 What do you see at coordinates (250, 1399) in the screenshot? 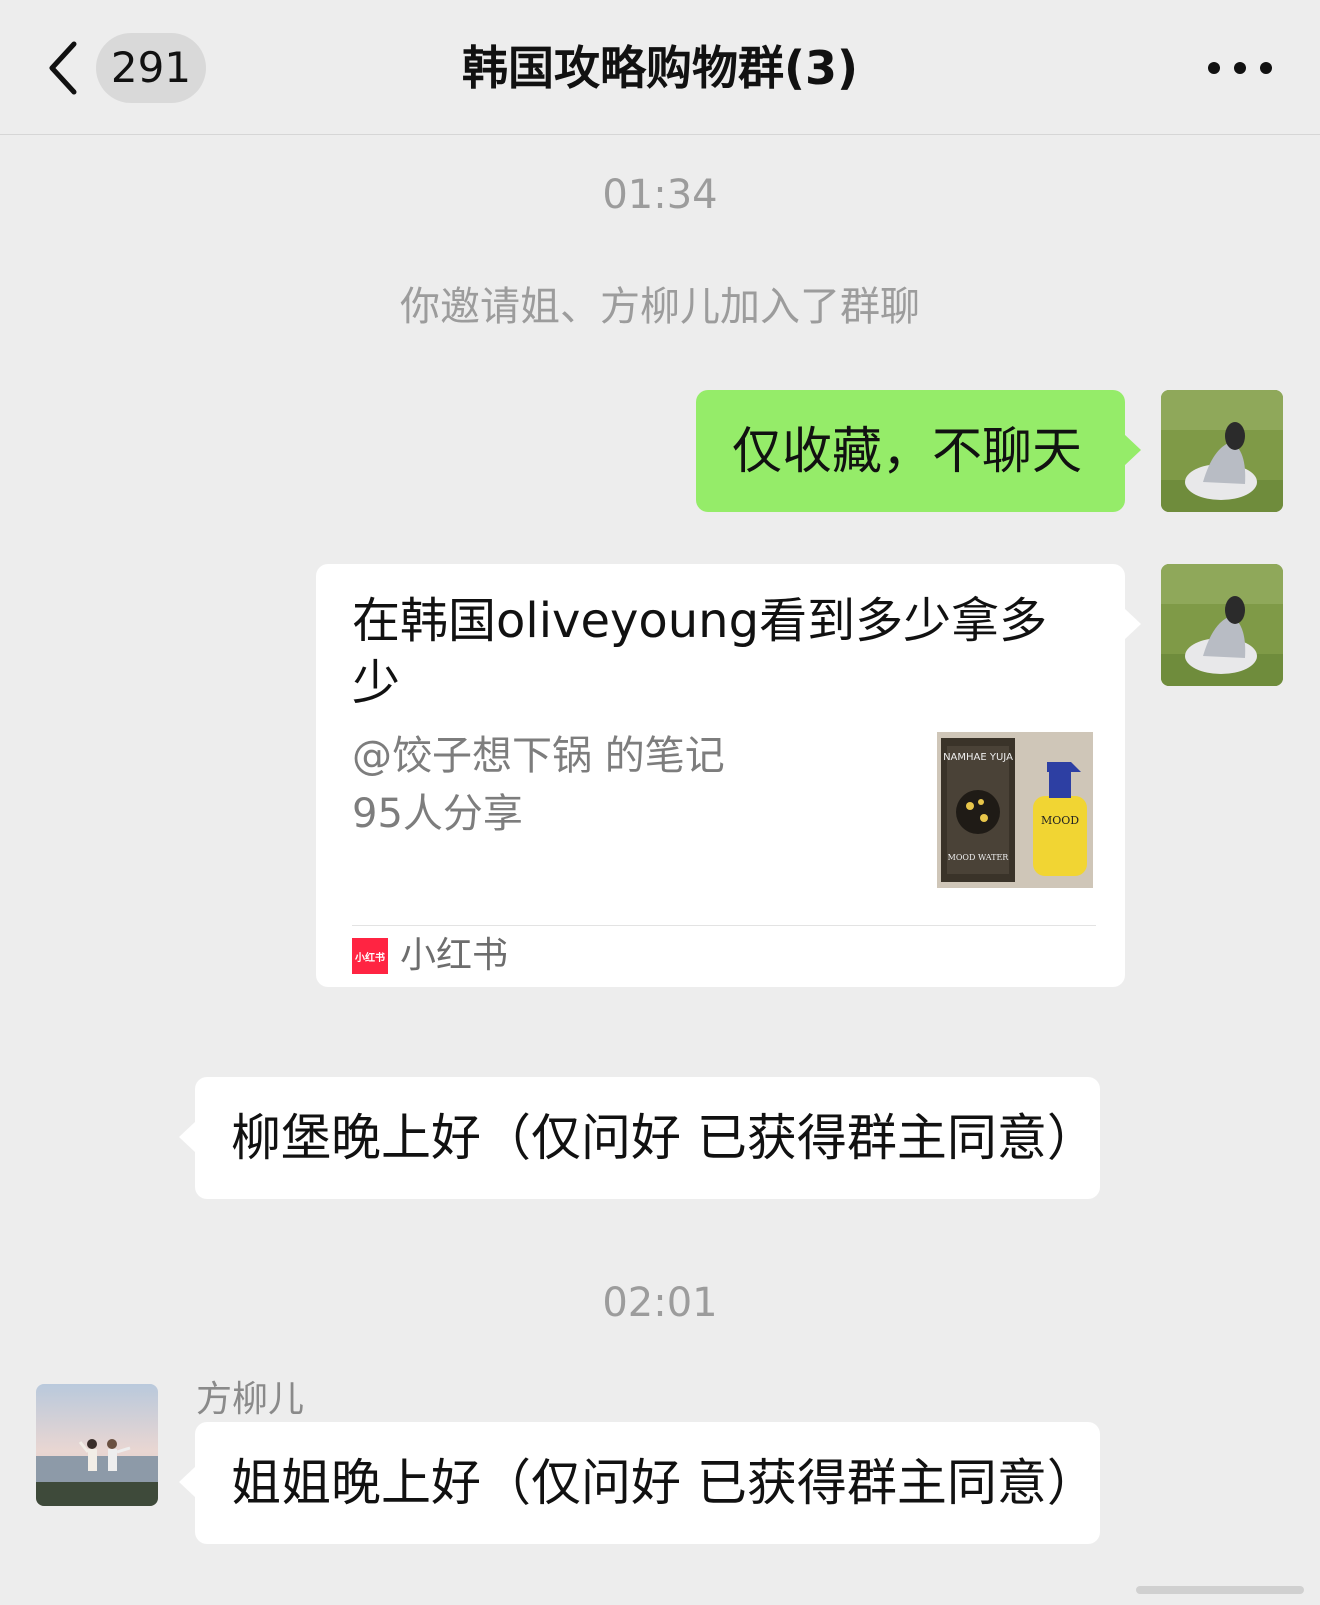
I see `sender-name: 方柳儿` at bounding box center [250, 1399].